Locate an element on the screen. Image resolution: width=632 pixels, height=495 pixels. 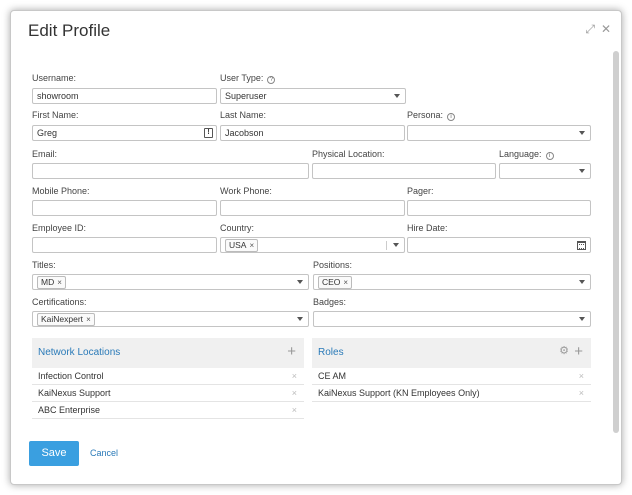
positions-tag-label: CEO is located at coordinates (331, 282).